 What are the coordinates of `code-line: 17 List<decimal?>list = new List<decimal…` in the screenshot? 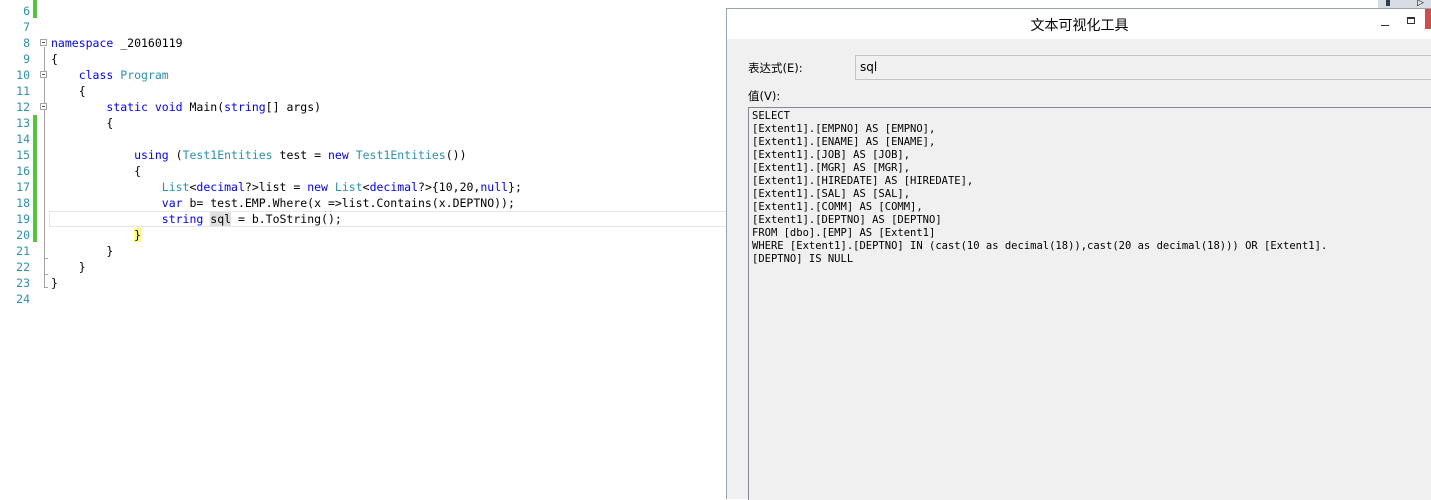 It's located at (363, 187).